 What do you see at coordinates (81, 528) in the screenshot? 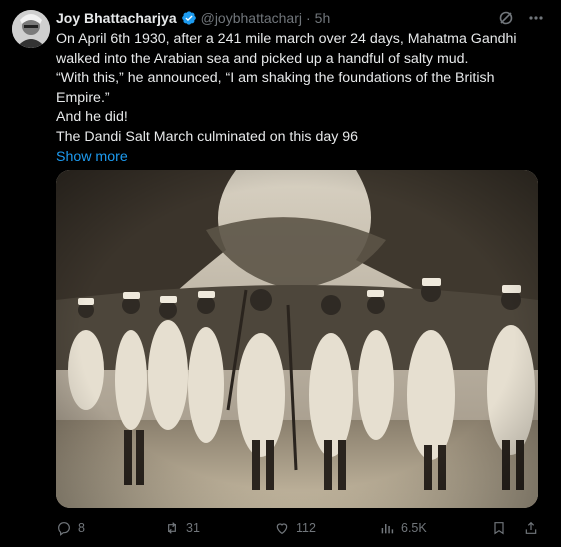
I see `reply-count: 8` at bounding box center [81, 528].